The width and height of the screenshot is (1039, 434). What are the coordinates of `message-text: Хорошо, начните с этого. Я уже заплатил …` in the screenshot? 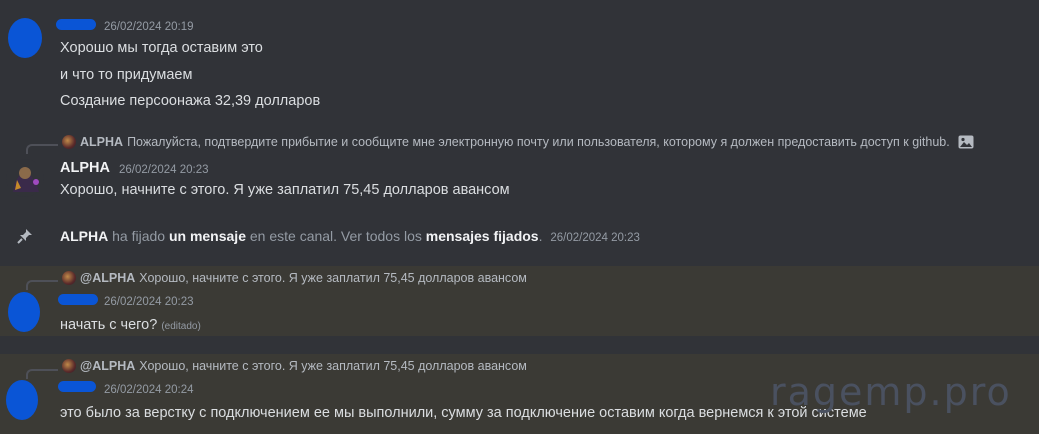 It's located at (285, 190).